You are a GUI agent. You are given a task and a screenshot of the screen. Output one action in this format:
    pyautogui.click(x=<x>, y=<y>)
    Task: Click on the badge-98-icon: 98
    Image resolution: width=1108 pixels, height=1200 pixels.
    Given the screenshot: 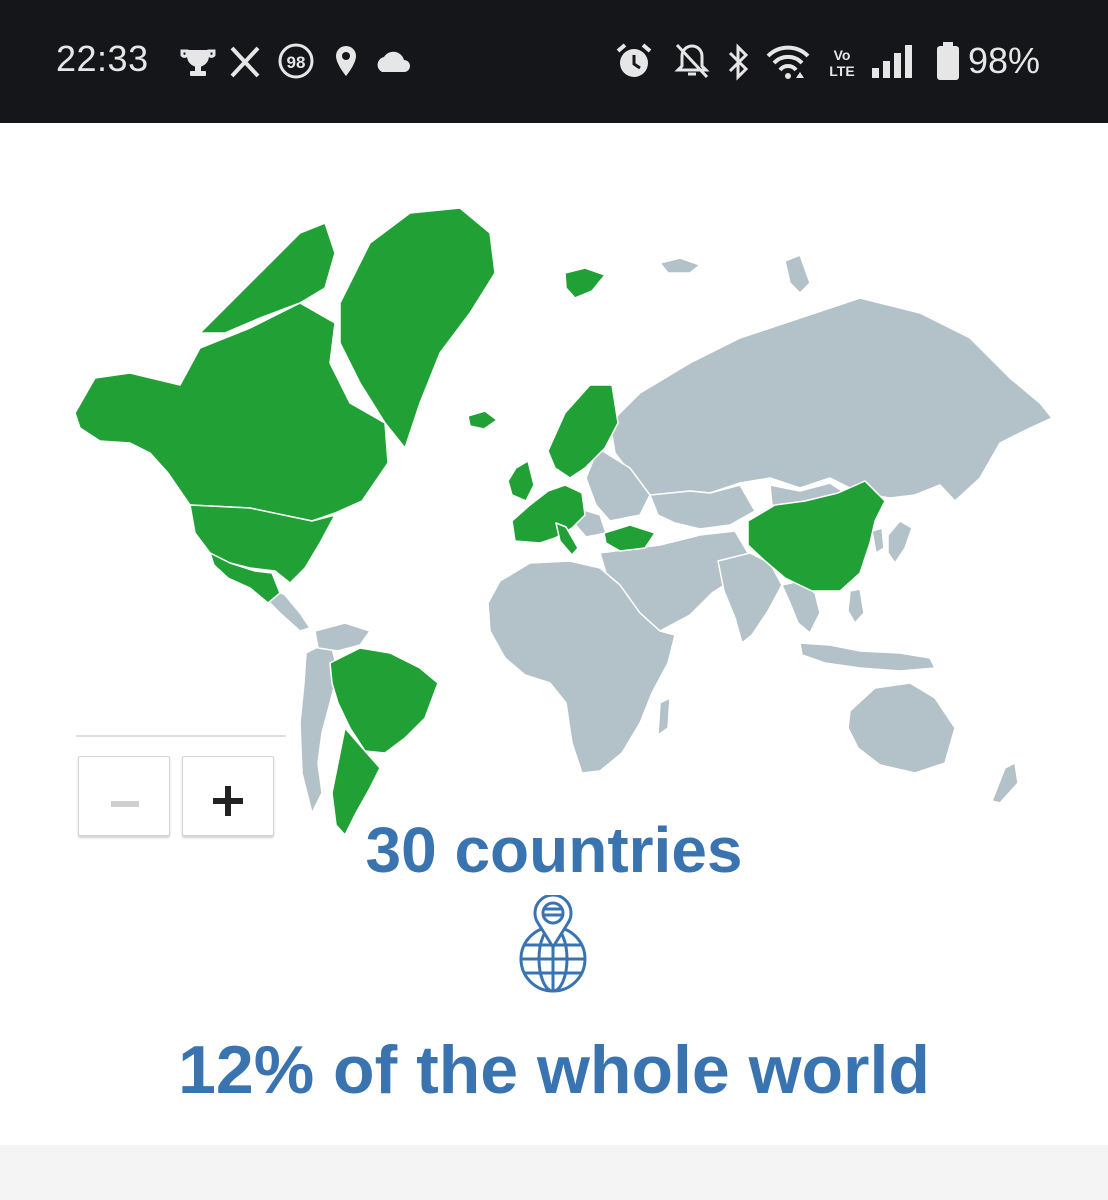 What is the action you would take?
    pyautogui.click(x=296, y=61)
    